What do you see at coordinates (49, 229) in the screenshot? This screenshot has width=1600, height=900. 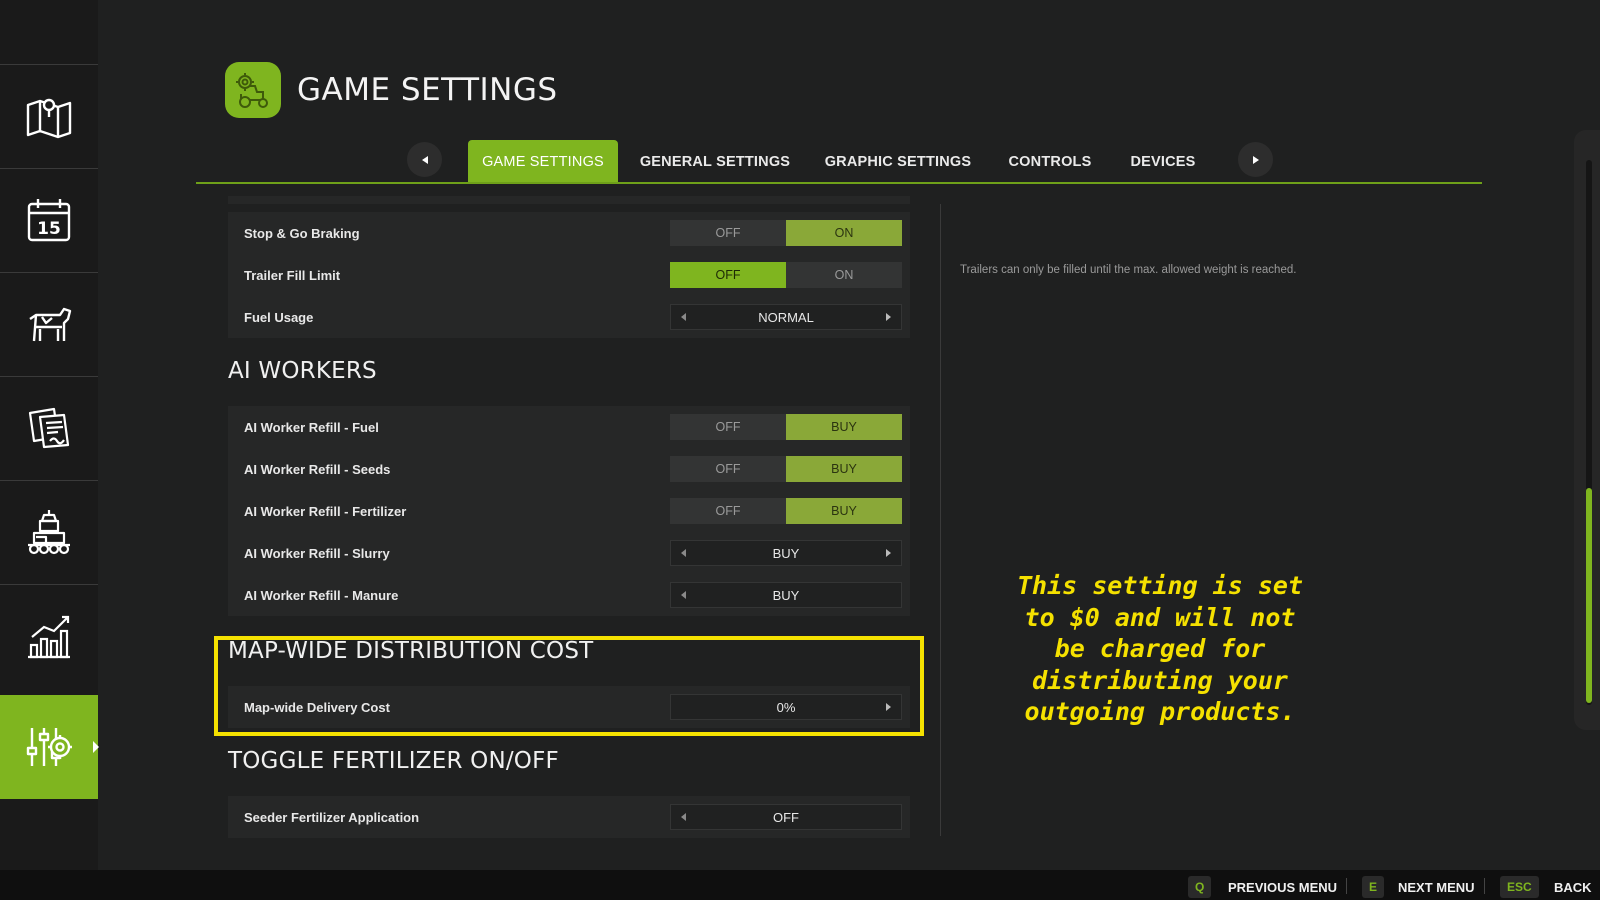 I see `calendar-day: 15` at bounding box center [49, 229].